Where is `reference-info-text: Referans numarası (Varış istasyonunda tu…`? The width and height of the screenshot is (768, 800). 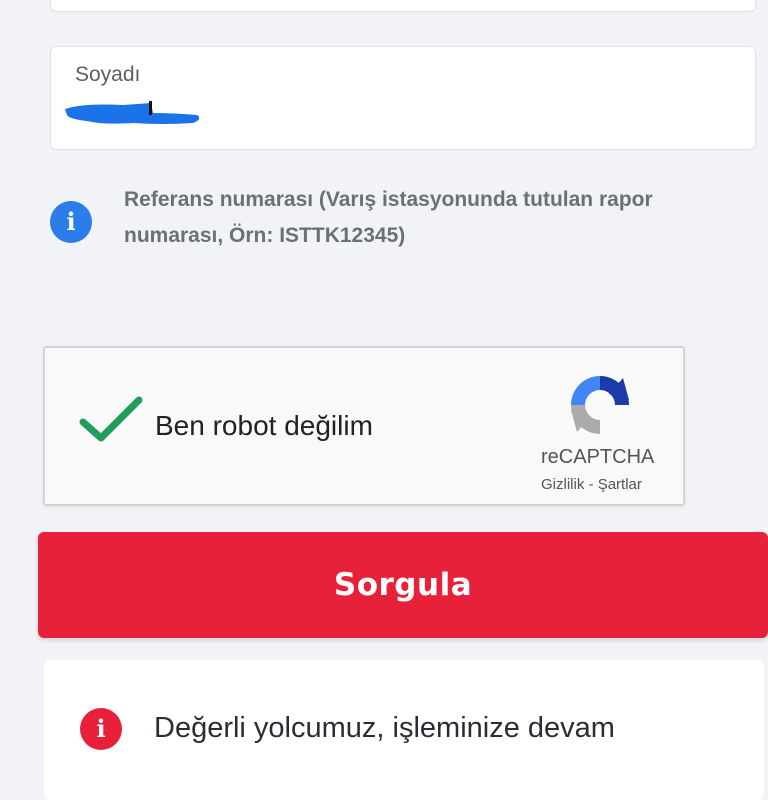
reference-info-text: Referans numarası (Varış istasyonunda tu… is located at coordinates (388, 217).